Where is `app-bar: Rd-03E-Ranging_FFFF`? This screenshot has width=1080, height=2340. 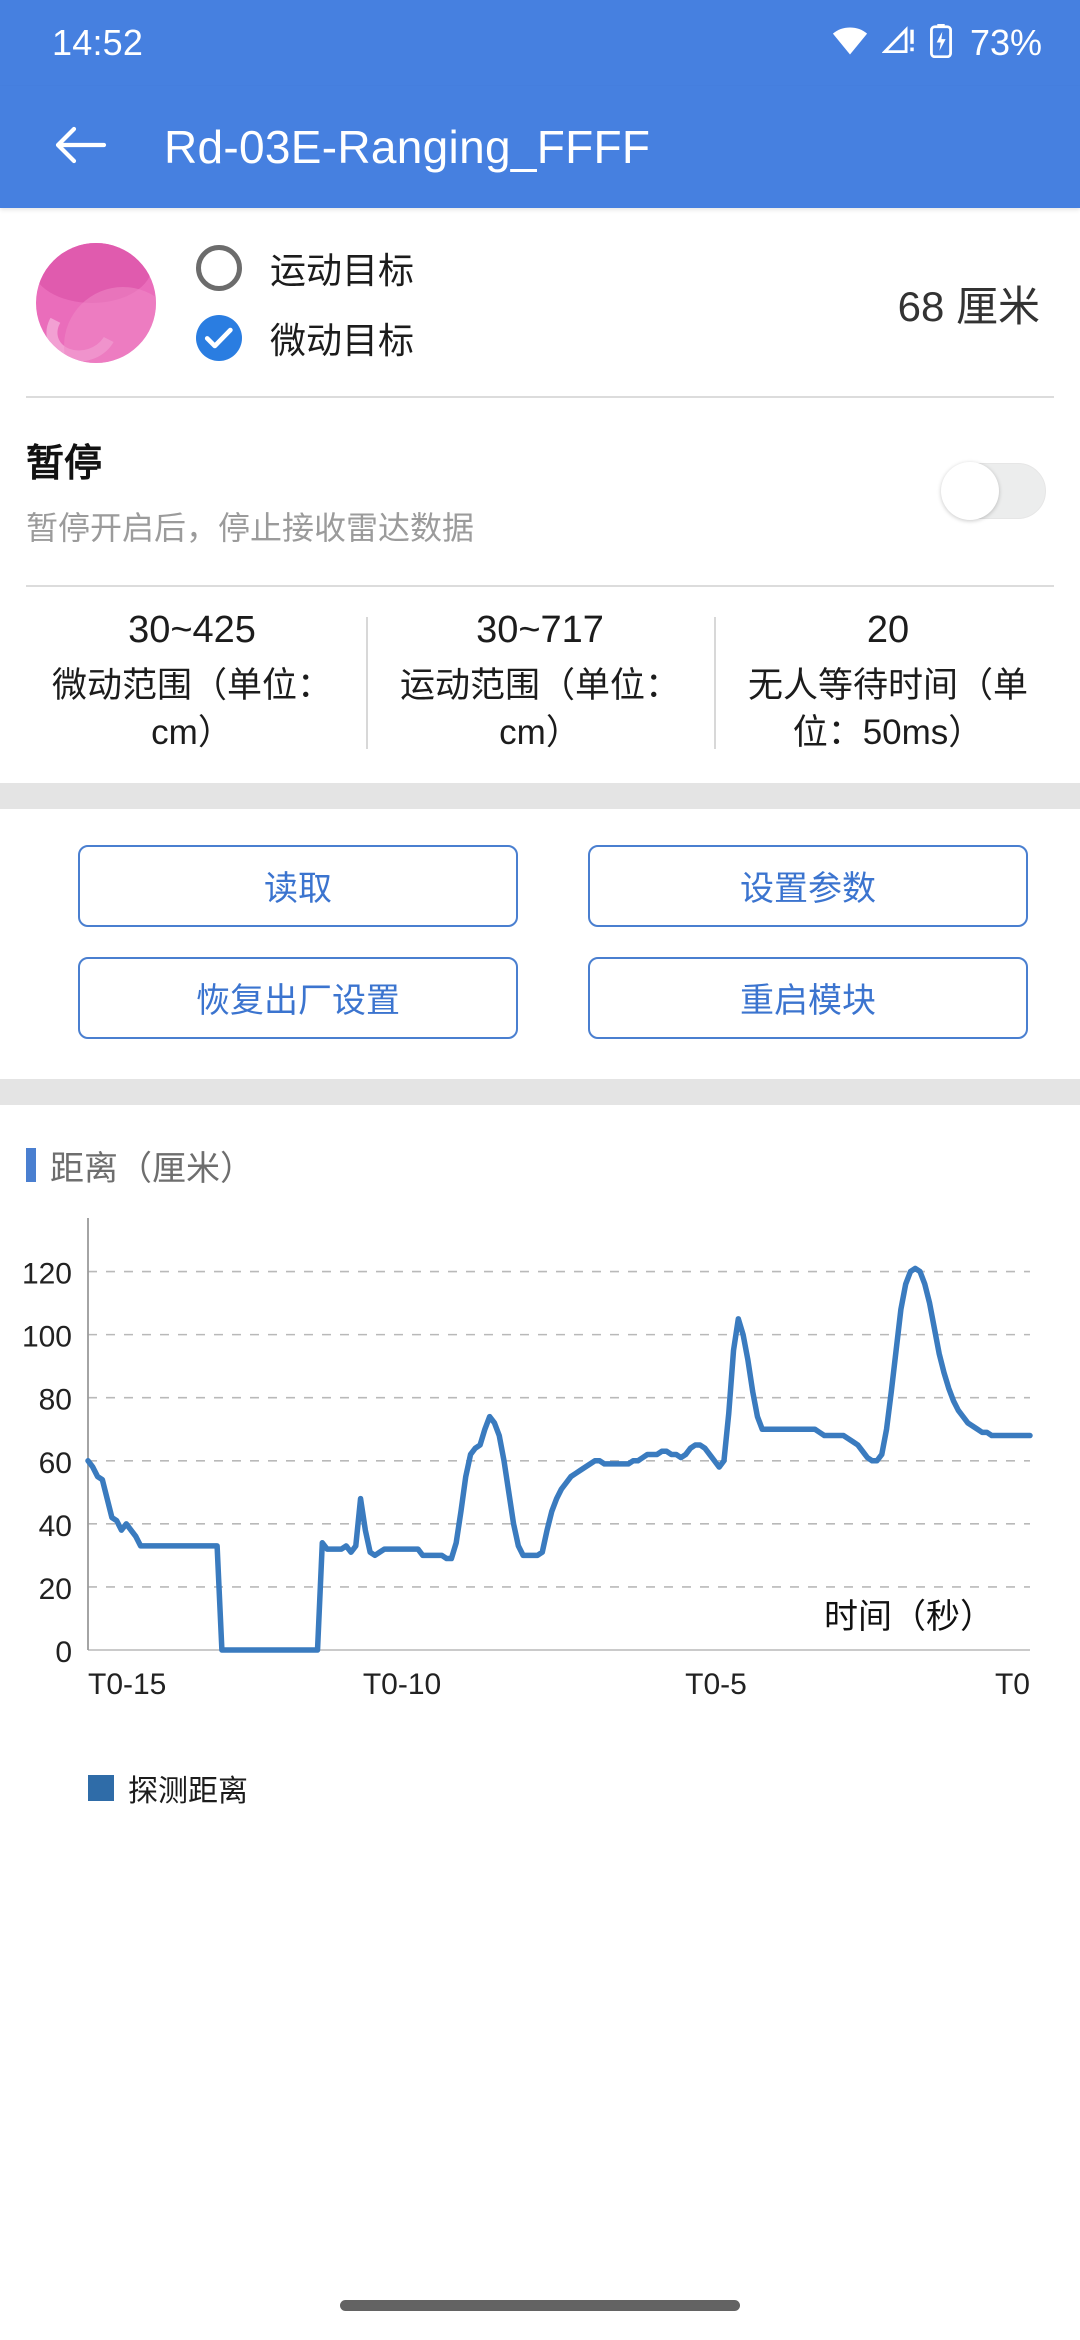 app-bar: Rd-03E-Ranging_FFFF is located at coordinates (540, 147).